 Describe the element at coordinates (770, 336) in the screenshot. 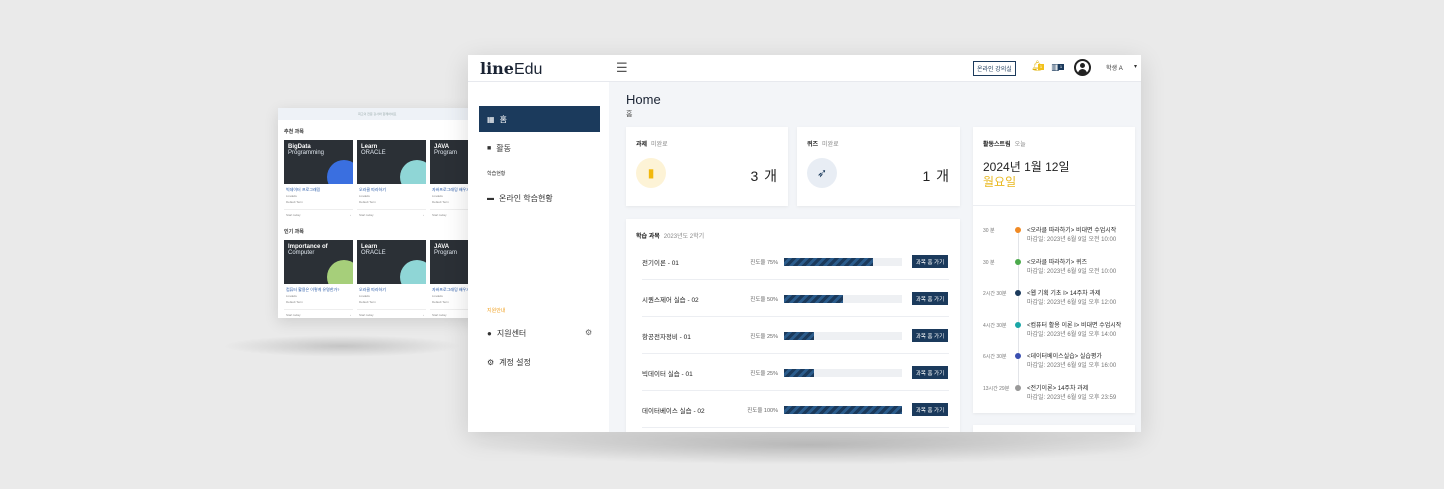

I see `progress-value: 25` at that location.